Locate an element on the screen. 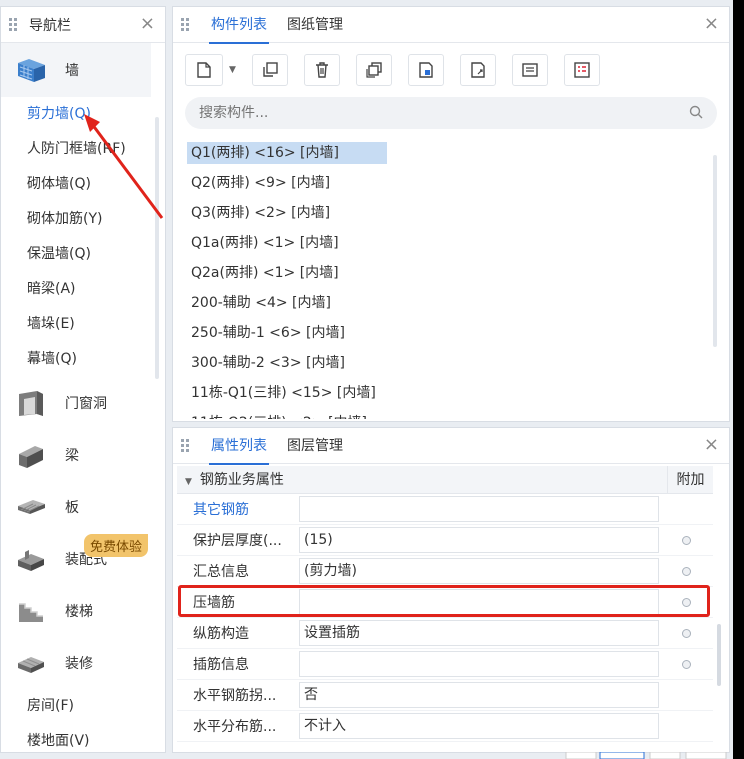  property-value: (15) is located at coordinates (479, 540).